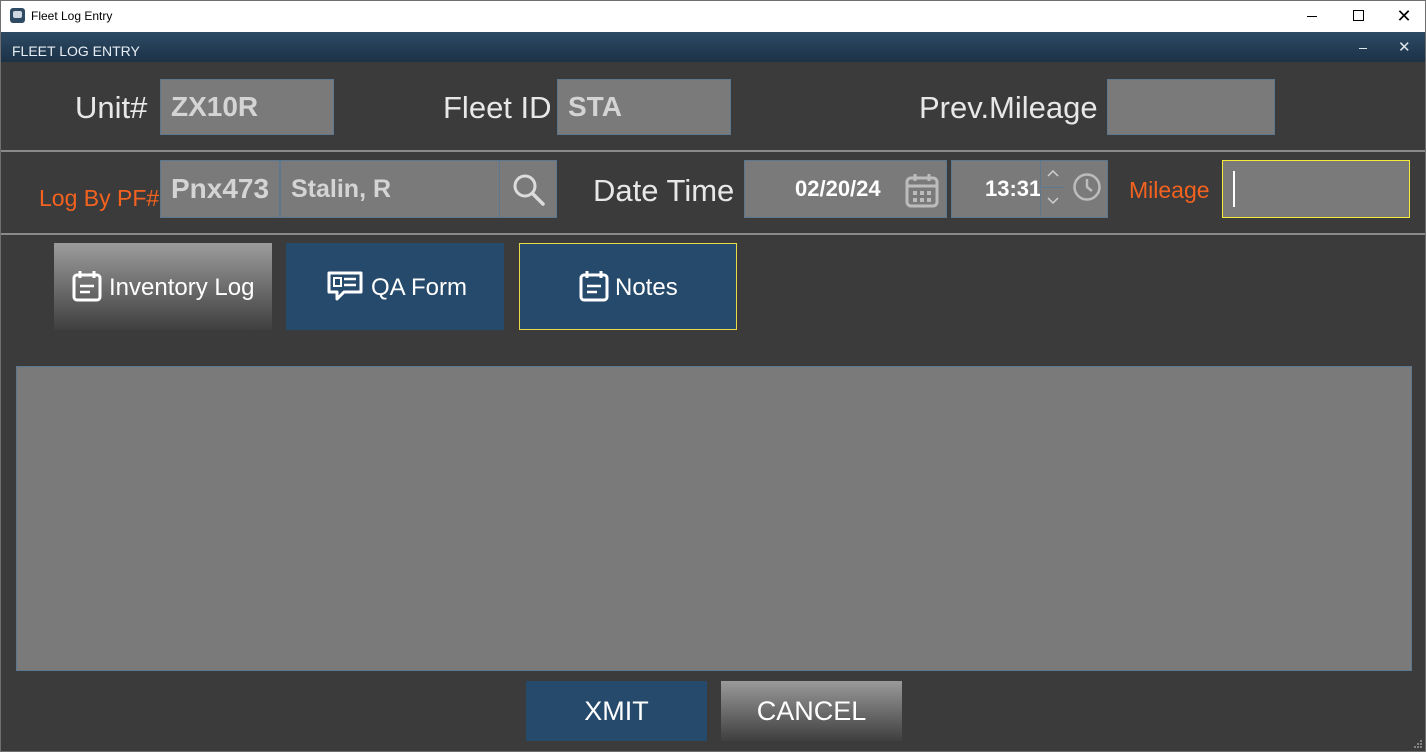 This screenshot has width=1426, height=752. What do you see at coordinates (811, 711) in the screenshot?
I see `cancel-button: CANCEL` at bounding box center [811, 711].